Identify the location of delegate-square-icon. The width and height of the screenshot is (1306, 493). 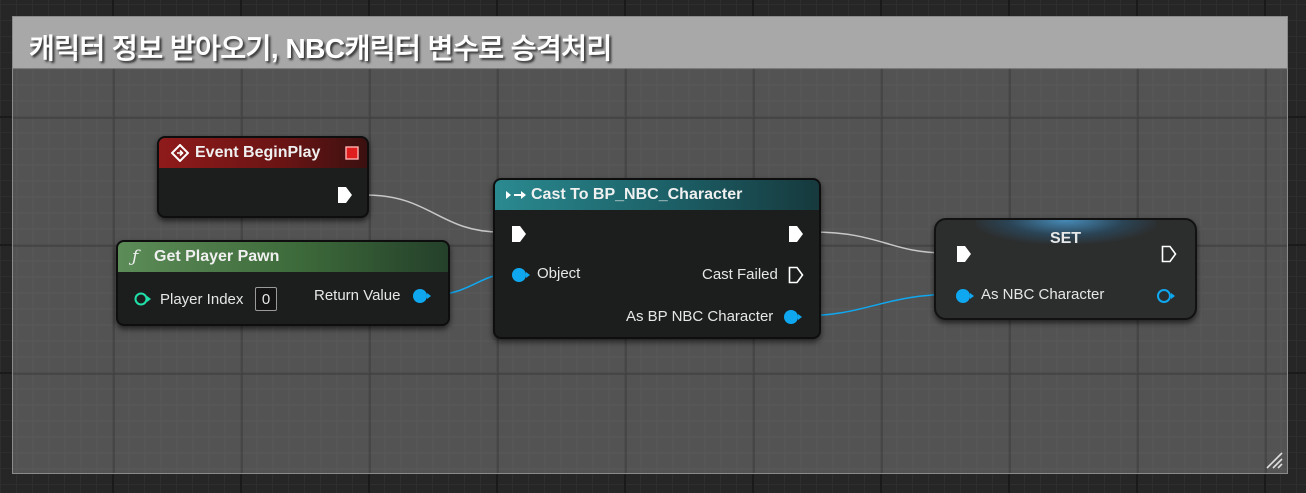
(352, 153).